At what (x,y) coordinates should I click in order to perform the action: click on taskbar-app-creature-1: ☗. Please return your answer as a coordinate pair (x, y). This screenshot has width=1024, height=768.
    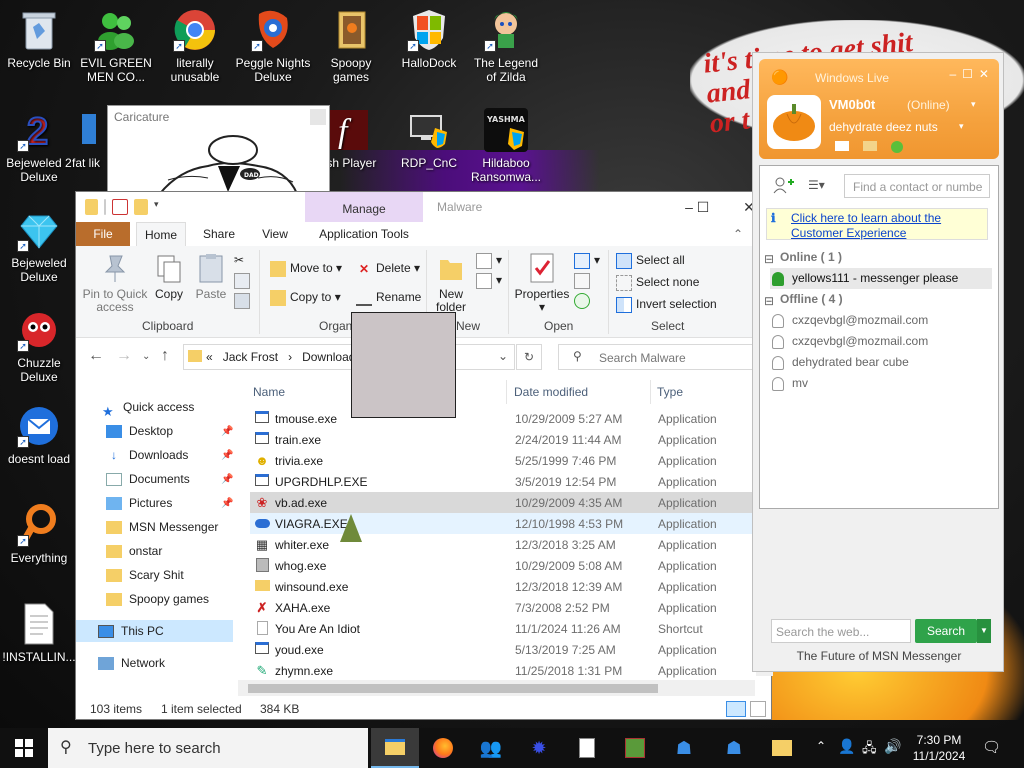
    Looking at the image, I should click on (684, 748).